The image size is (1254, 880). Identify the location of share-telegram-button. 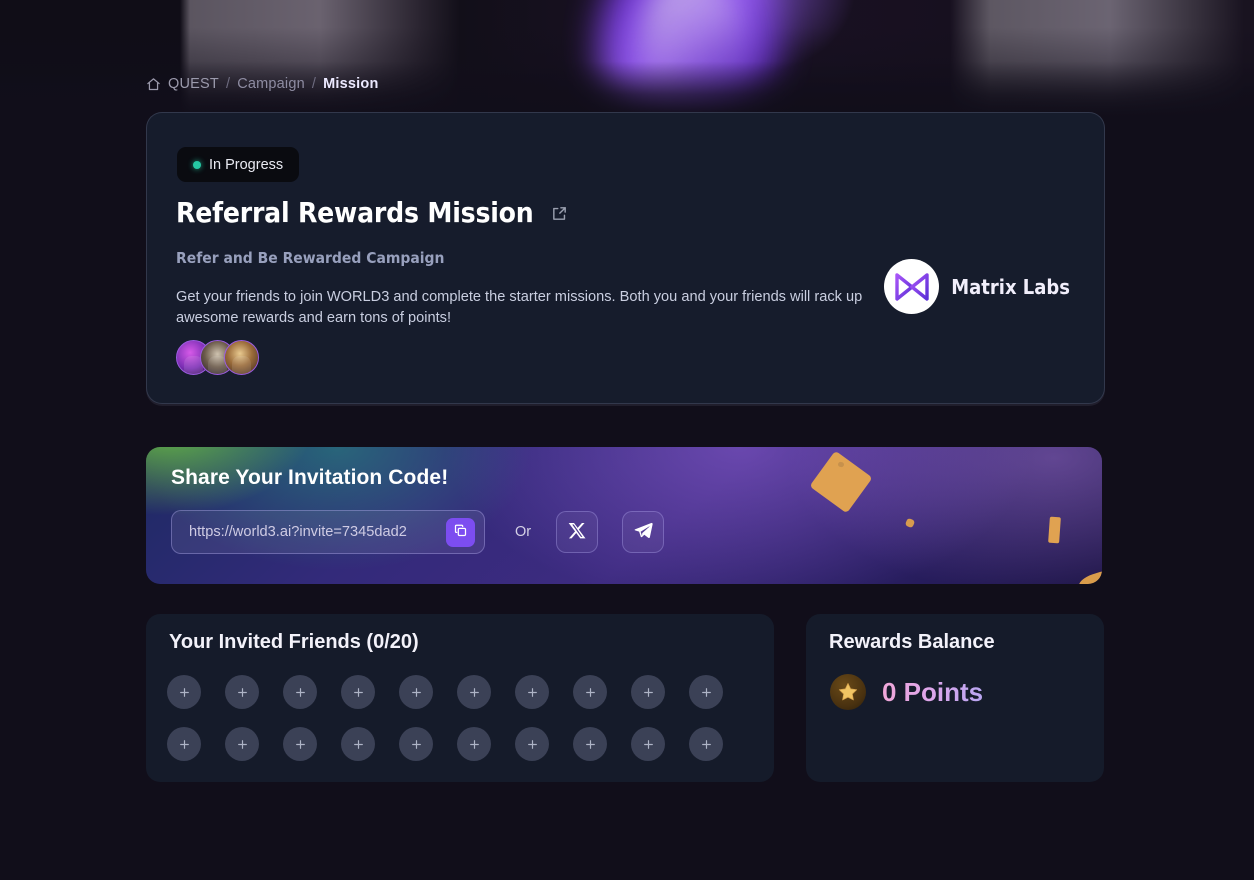
(643, 532).